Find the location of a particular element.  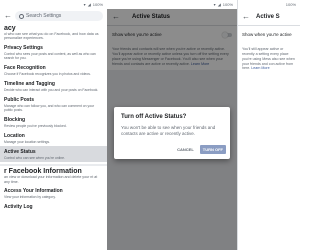

settings-item-location: Location Manage your location settings. is located at coordinates (53, 138).